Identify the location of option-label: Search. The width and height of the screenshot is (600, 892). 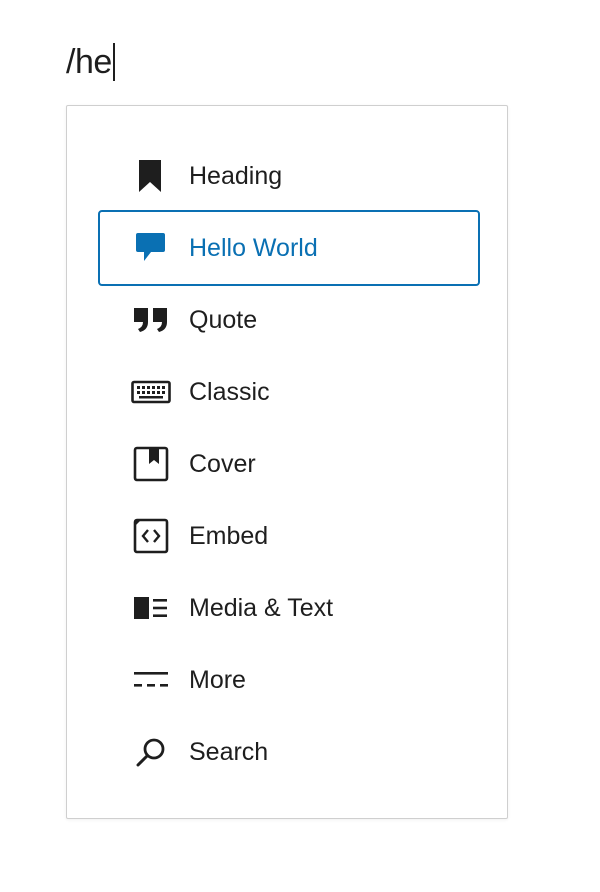
(229, 751).